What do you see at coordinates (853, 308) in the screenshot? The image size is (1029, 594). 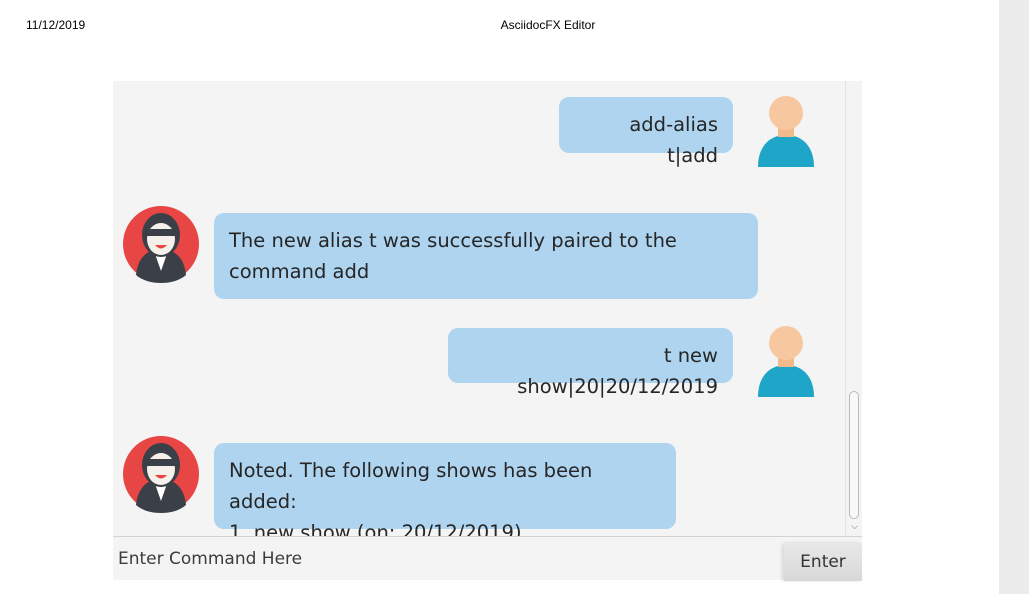 I see `chat-scrollbar: ⌵` at bounding box center [853, 308].